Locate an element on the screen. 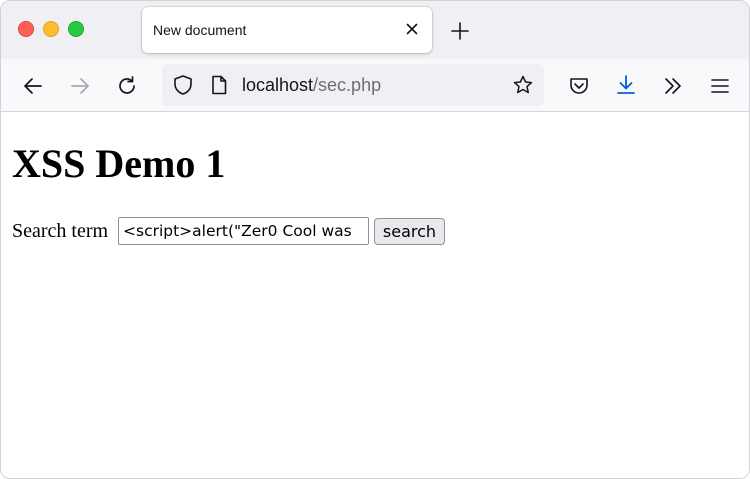 The height and width of the screenshot is (479, 750). tab-strip: New document is located at coordinates (375, 30).